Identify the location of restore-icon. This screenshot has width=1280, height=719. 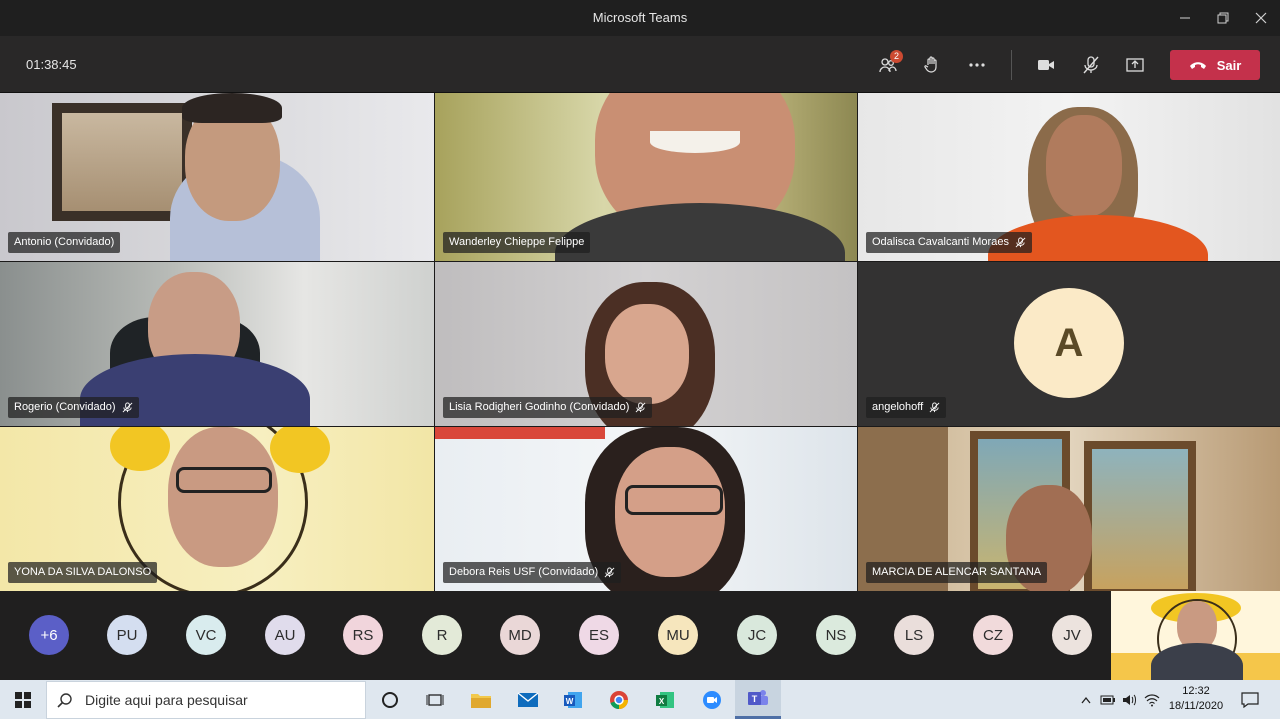
(1223, 18).